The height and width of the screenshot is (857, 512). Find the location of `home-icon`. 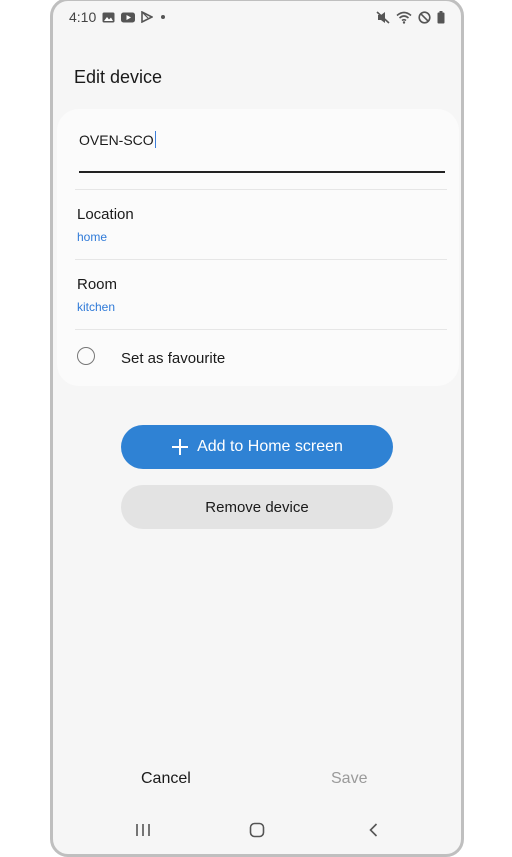

home-icon is located at coordinates (257, 830).